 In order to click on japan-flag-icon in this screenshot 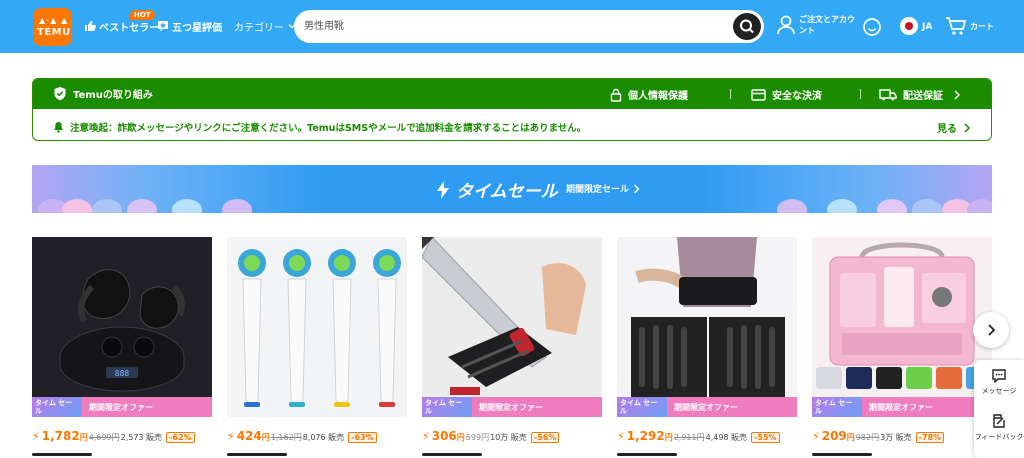, I will do `click(909, 26)`.